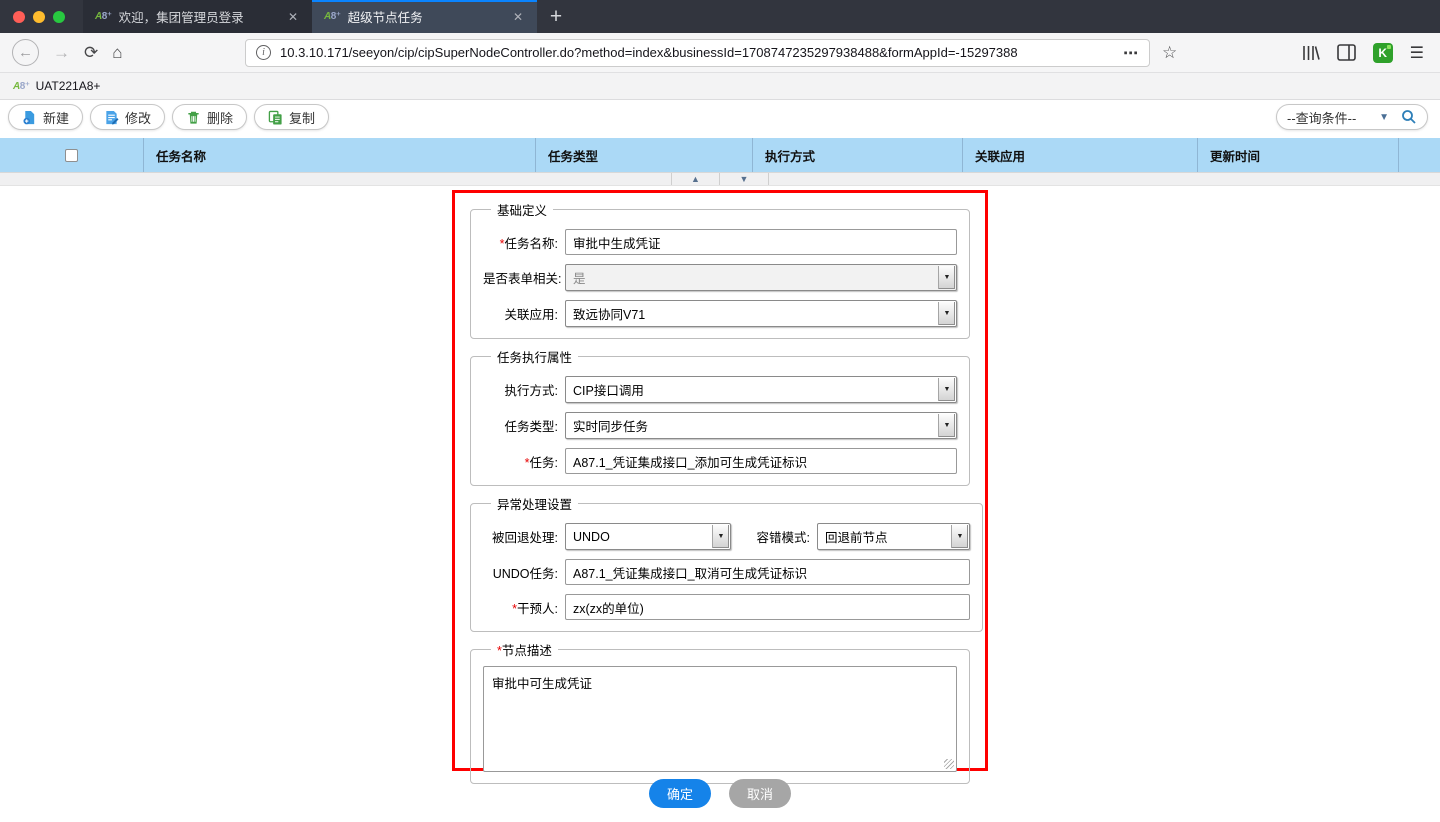 Image resolution: width=1440 pixels, height=822 pixels. I want to click on related-app-select: 致远协同V71 ▼, so click(761, 313).